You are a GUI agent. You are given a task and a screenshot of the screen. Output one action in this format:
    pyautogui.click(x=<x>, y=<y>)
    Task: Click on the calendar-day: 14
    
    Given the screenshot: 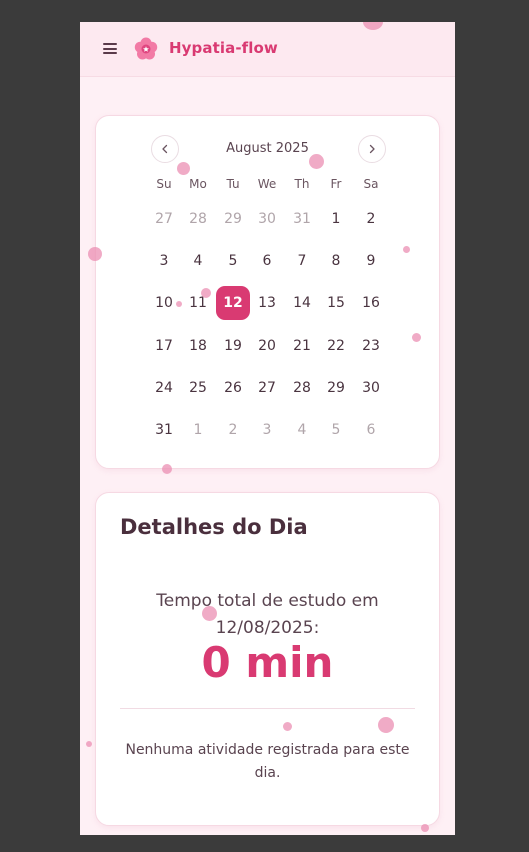 What is the action you would take?
    pyautogui.click(x=302, y=303)
    